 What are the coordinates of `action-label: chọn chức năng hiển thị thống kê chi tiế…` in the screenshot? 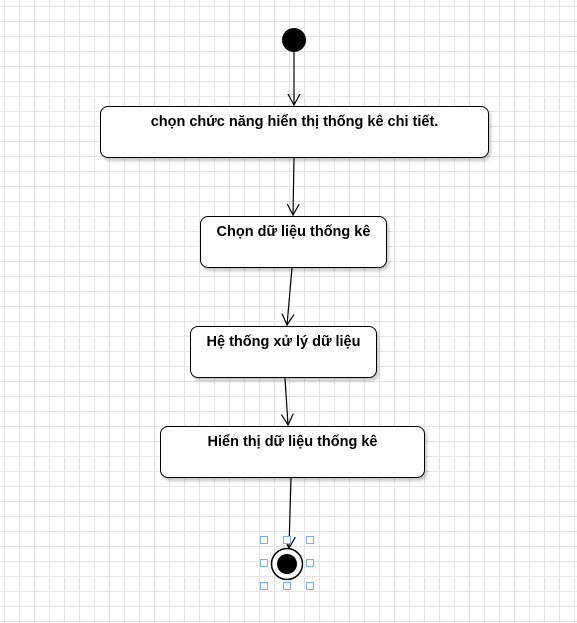 It's located at (294, 122).